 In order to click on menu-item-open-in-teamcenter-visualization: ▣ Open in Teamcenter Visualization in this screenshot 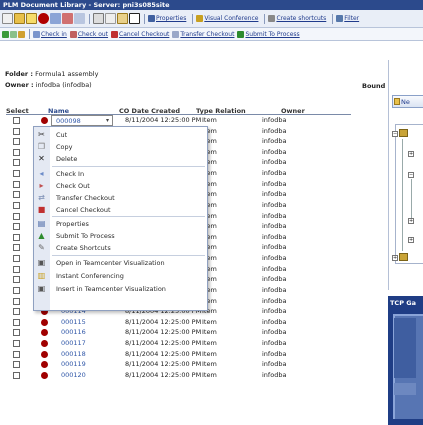, I will do `click(120, 263)`.